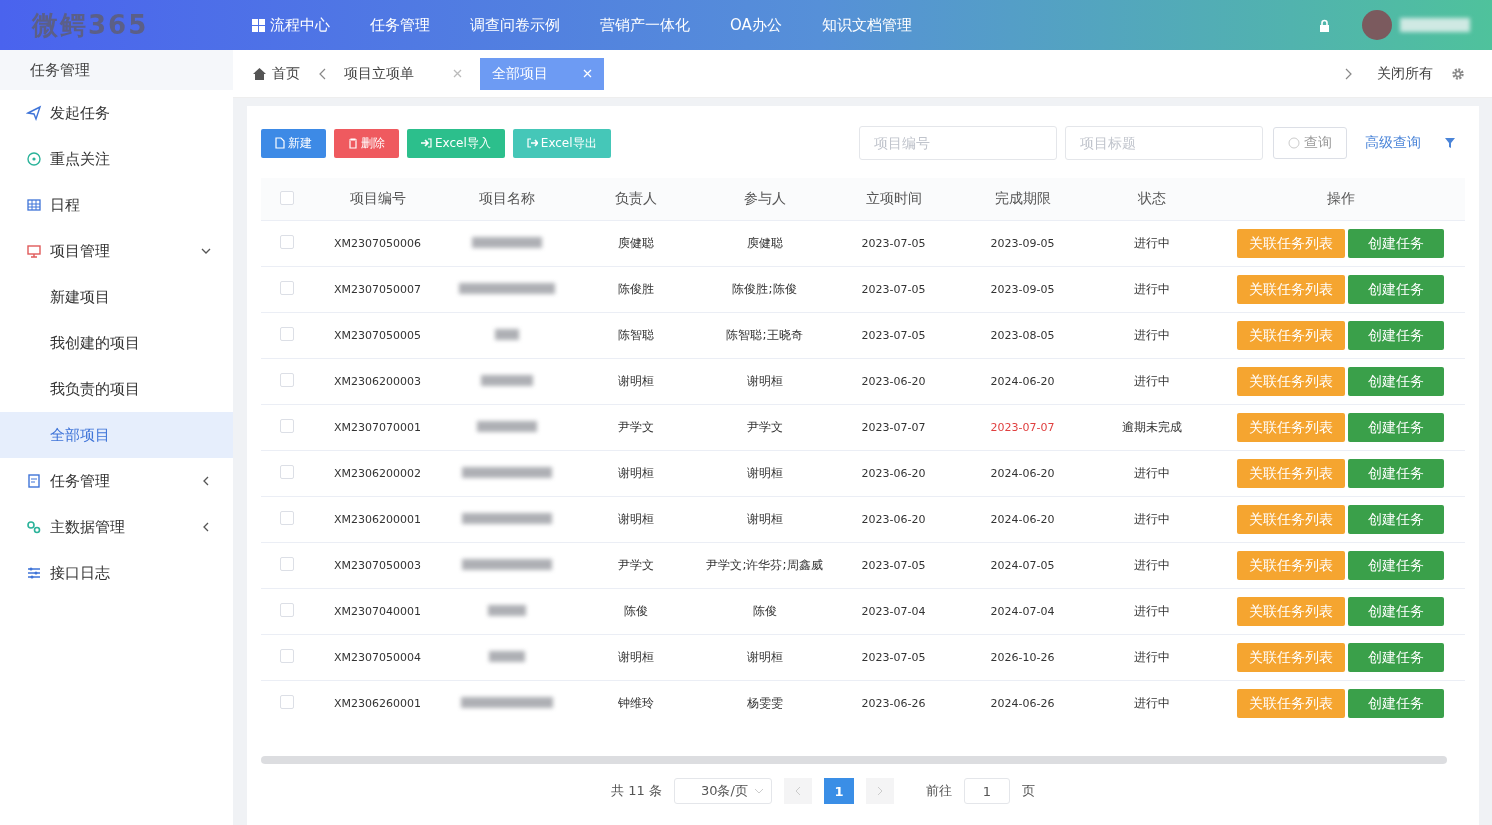  I want to click on page-input: 1, so click(986, 791).